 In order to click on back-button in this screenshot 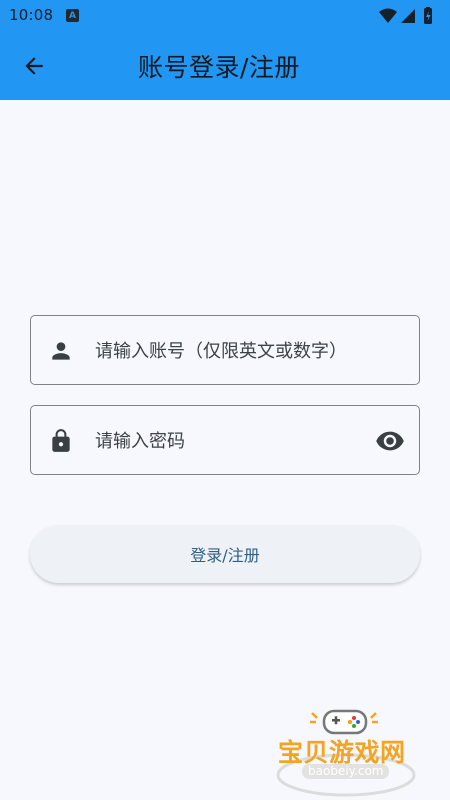, I will do `click(34, 66)`.